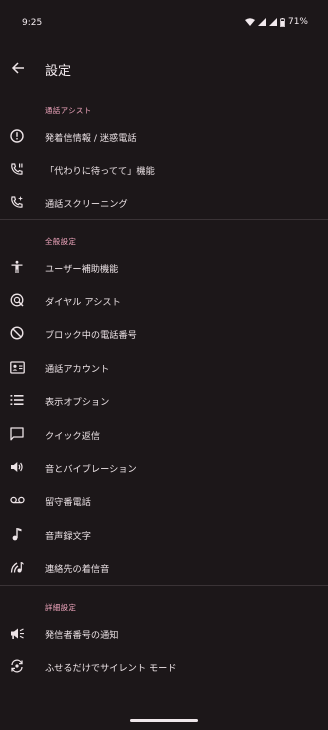  What do you see at coordinates (82, 635) in the screenshot?
I see `setting-label: 発信者番号の通知` at bounding box center [82, 635].